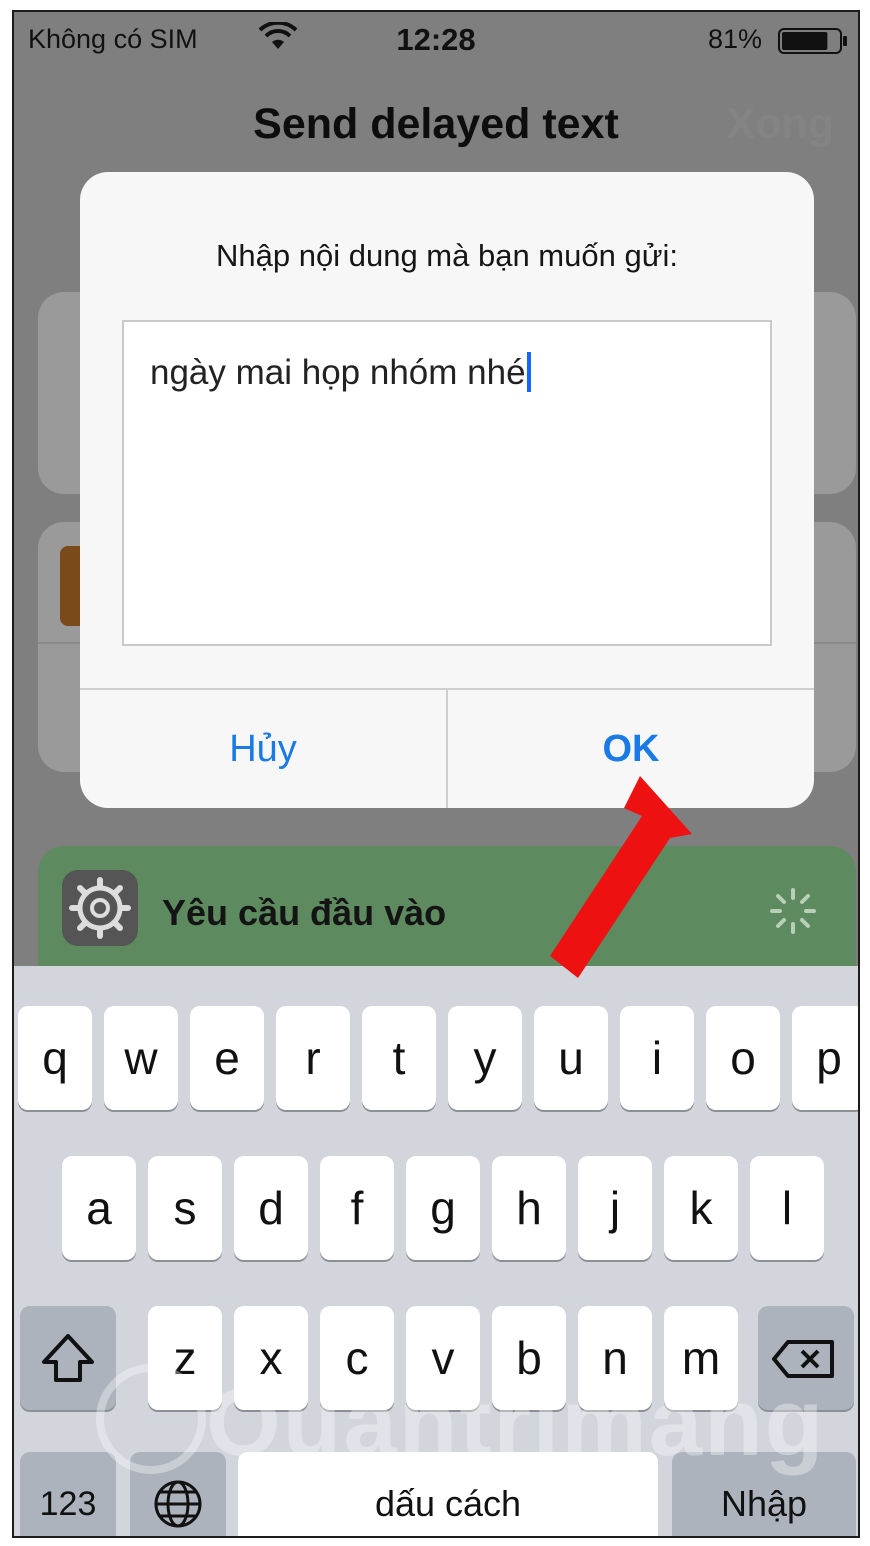 This screenshot has width=870, height=1546. I want to click on key-f-label: f, so click(357, 1208).